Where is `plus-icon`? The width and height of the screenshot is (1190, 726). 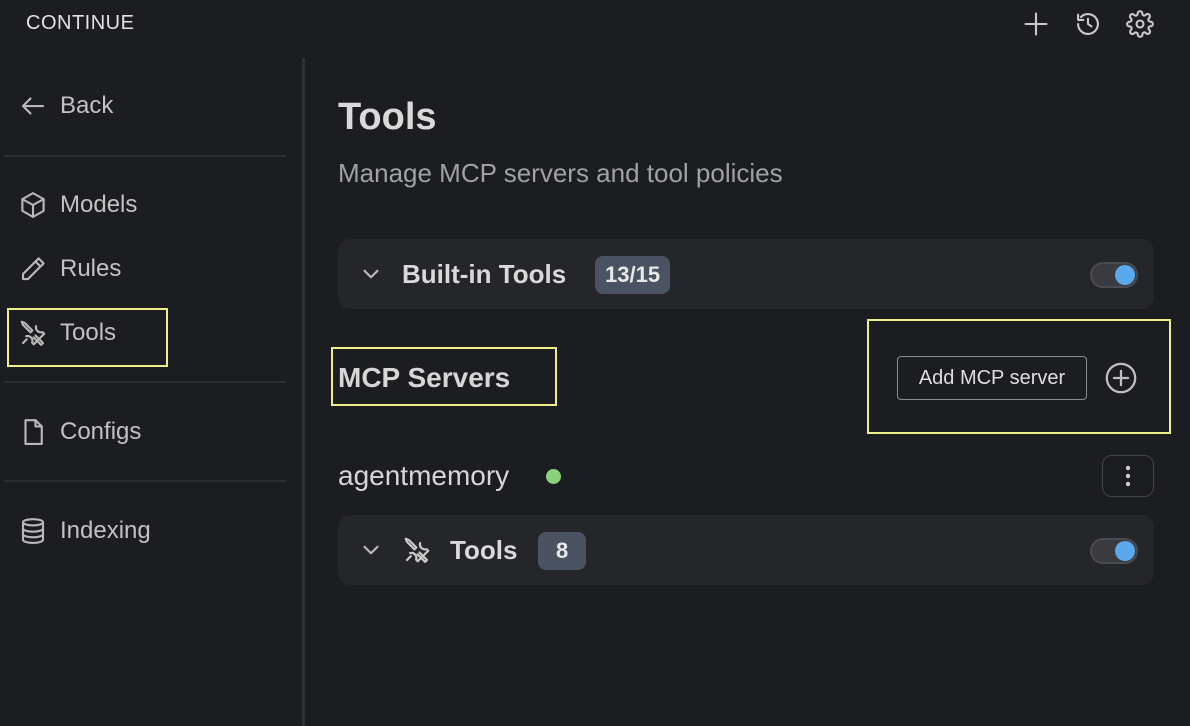
plus-icon is located at coordinates (1036, 24).